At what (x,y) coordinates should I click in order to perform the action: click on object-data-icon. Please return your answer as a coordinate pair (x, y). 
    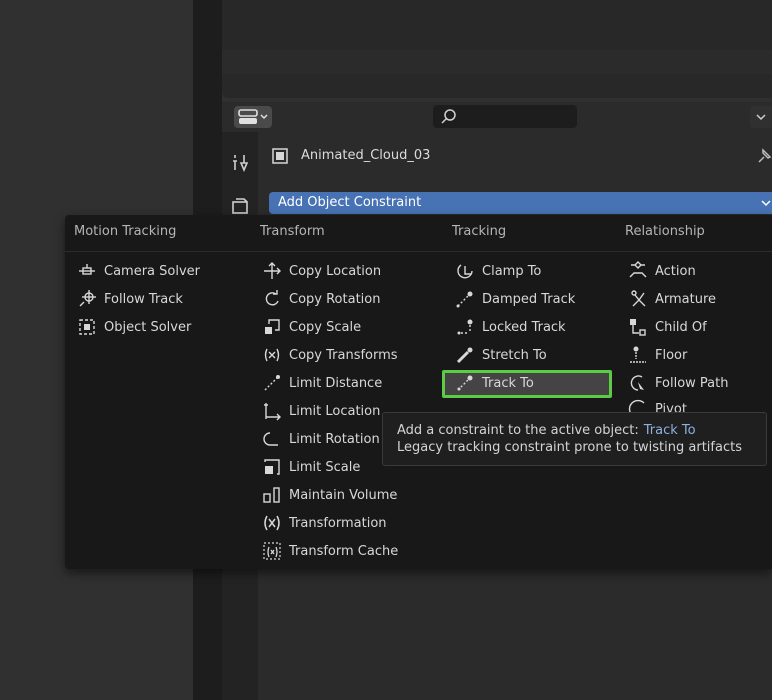
    Looking at the image, I should click on (280, 156).